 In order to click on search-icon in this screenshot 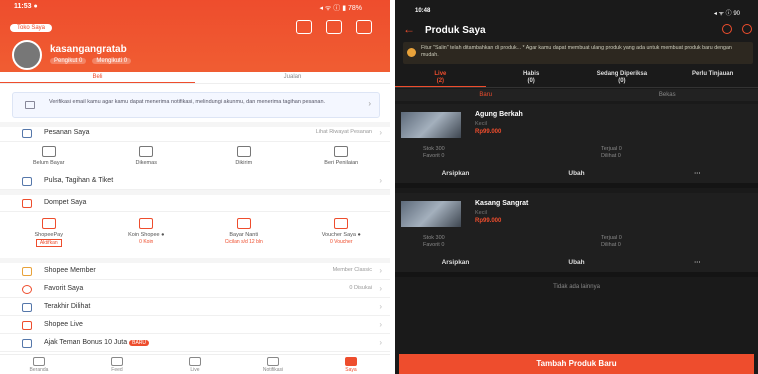, I will do `click(727, 29)`.